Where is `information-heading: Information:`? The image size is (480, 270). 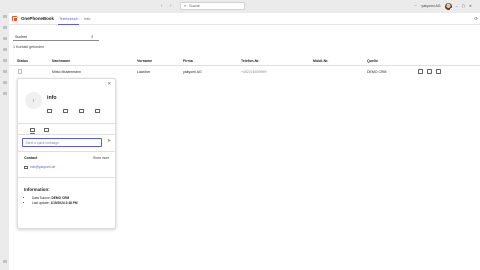 information-heading: Information: is located at coordinates (37, 189).